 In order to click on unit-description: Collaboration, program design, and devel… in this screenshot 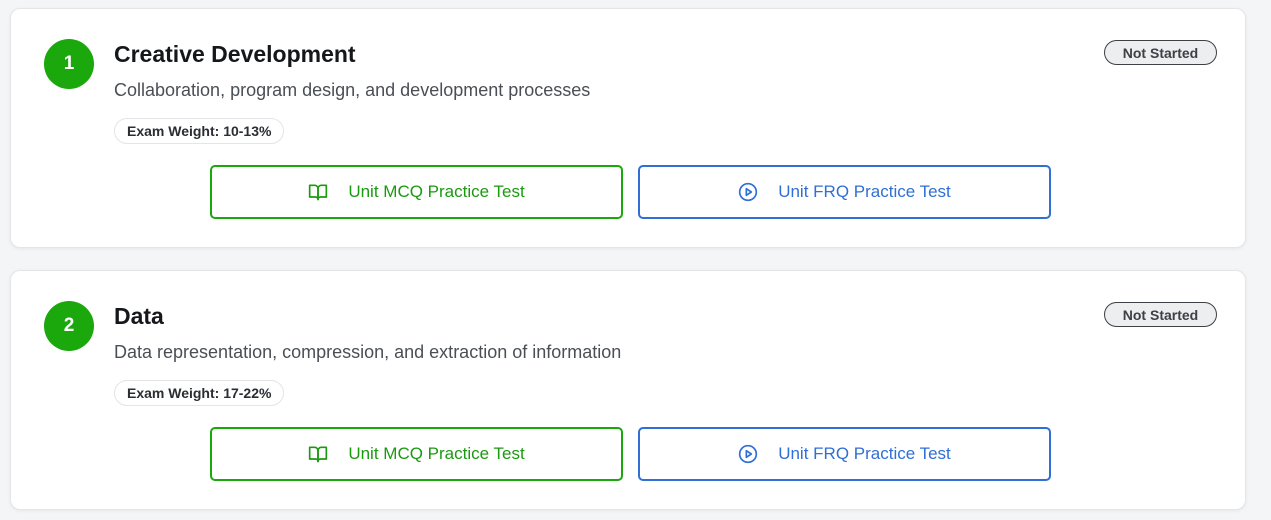, I will do `click(352, 90)`.